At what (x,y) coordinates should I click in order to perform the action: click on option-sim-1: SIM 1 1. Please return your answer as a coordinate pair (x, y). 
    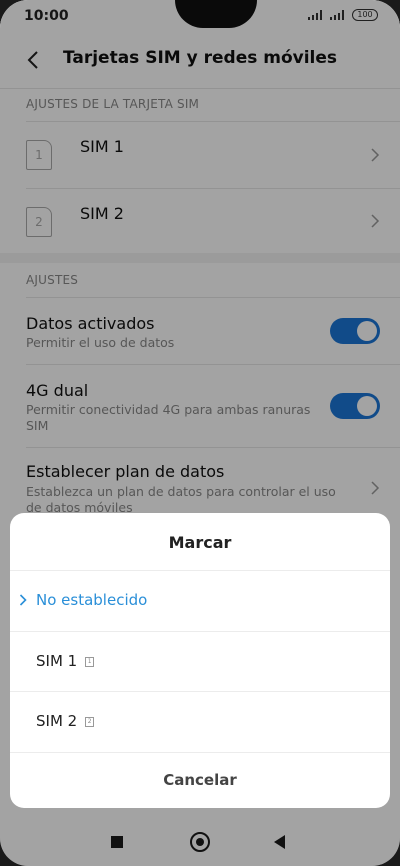
    Looking at the image, I should click on (200, 662).